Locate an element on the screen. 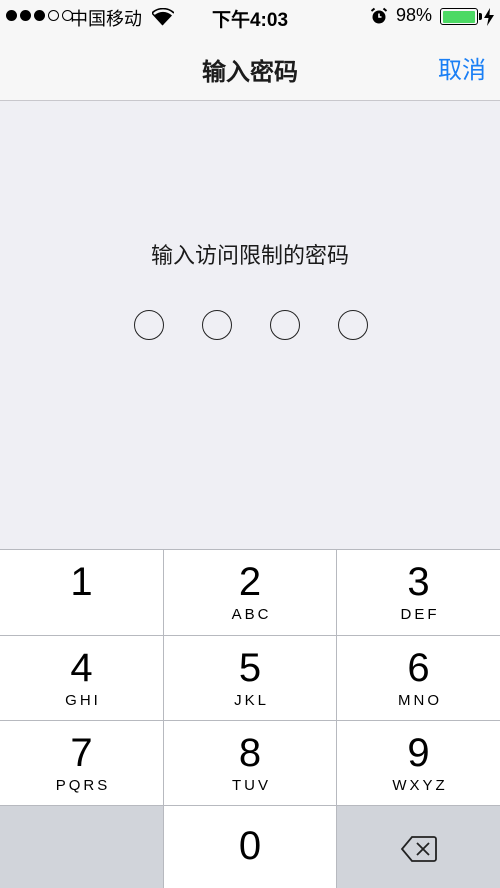 This screenshot has width=500, height=888. key-digit: 1 is located at coordinates (81, 582).